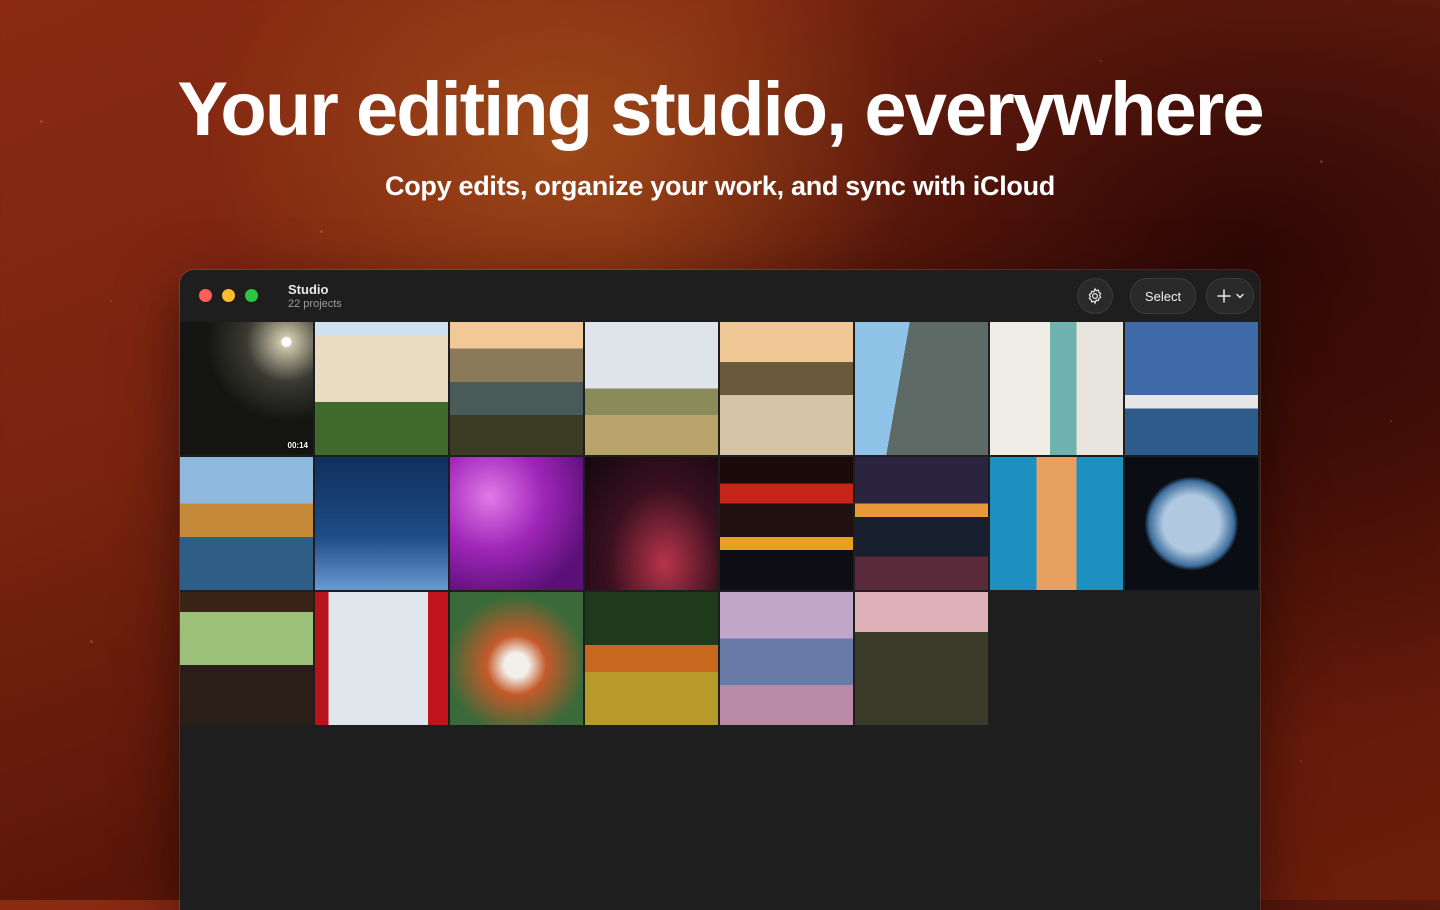  What do you see at coordinates (516, 658) in the screenshot?
I see `tile-red-panda` at bounding box center [516, 658].